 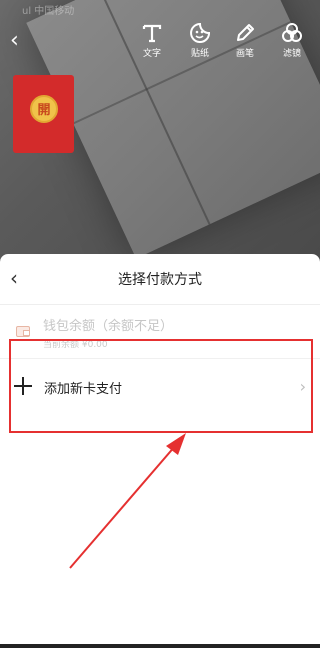 I want to click on red-packet-sticker: 開, so click(x=43, y=114).